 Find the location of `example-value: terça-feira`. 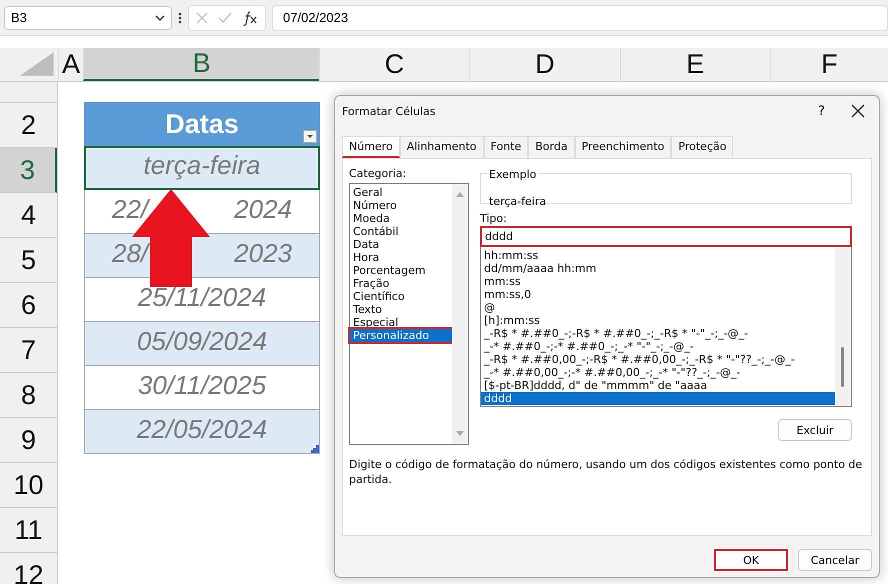

example-value: terça-feira is located at coordinates (518, 202).